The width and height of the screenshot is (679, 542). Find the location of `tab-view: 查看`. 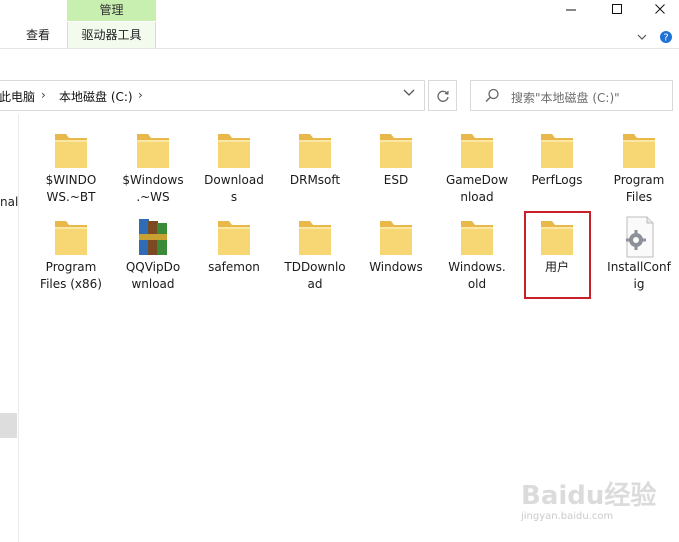

tab-view: 查看 is located at coordinates (38, 35).